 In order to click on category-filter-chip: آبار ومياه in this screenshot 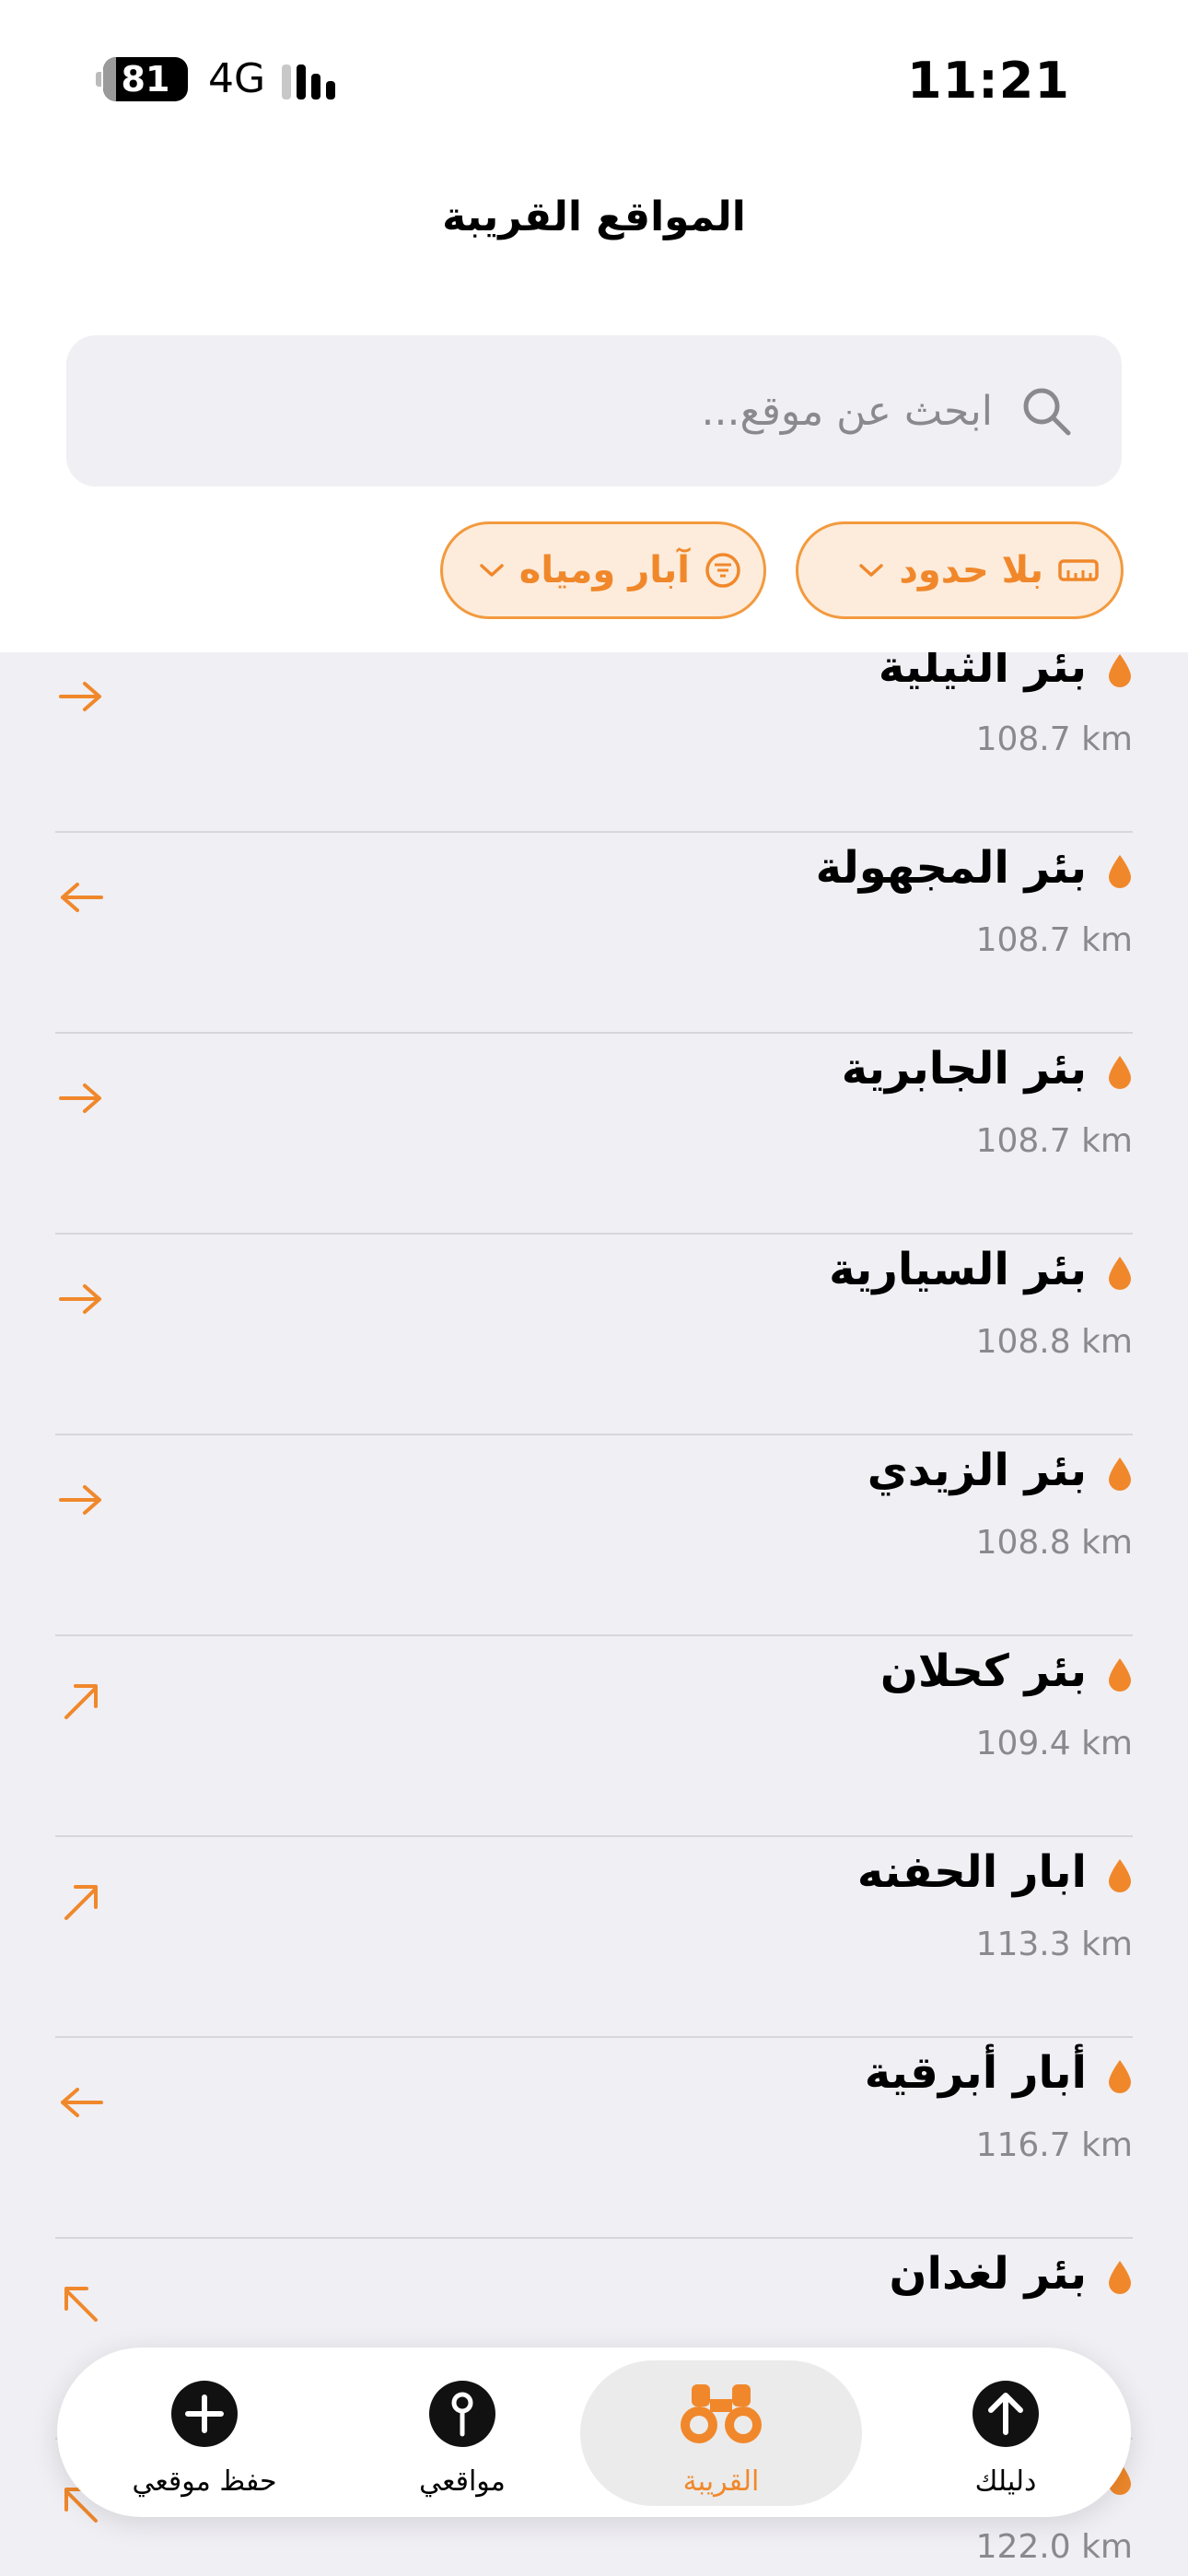, I will do `click(603, 570)`.